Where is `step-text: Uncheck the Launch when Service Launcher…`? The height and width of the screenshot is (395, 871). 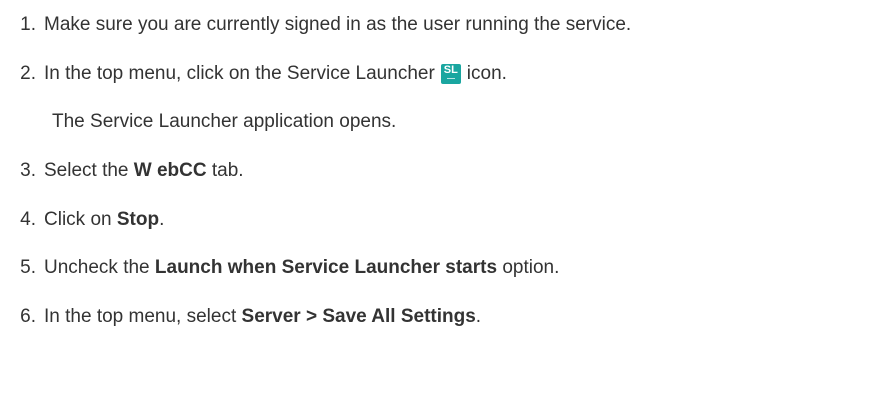 step-text: Uncheck the Launch when Service Launcher… is located at coordinates (301, 268).